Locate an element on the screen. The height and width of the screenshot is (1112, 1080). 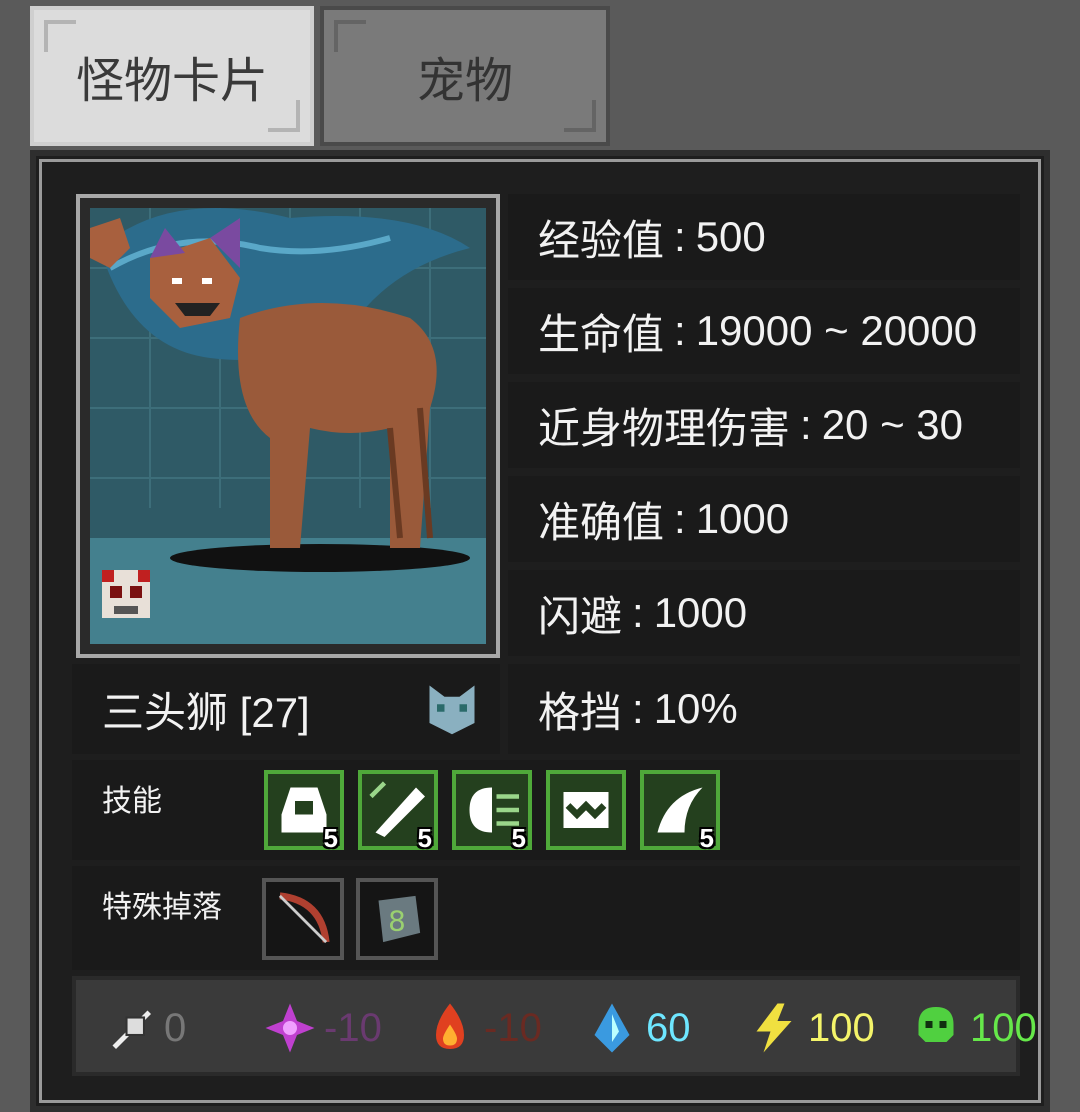
stat-block: 格挡:10% is located at coordinates (764, 709).